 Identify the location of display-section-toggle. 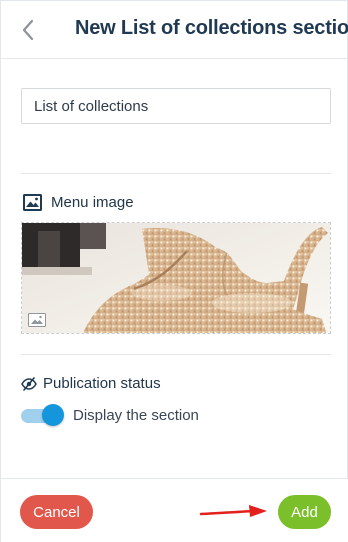
(43, 415).